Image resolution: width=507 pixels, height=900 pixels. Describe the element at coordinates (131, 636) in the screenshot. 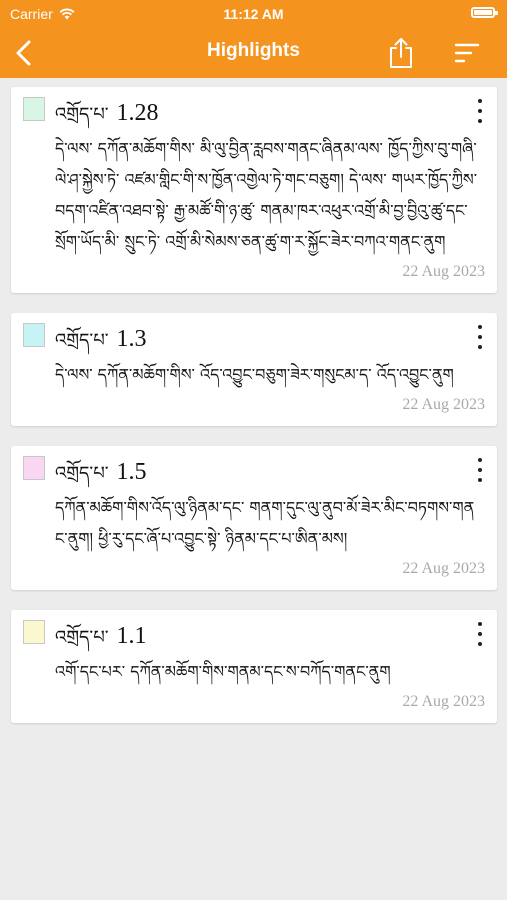

I see `verse-number: 1.1` at that location.